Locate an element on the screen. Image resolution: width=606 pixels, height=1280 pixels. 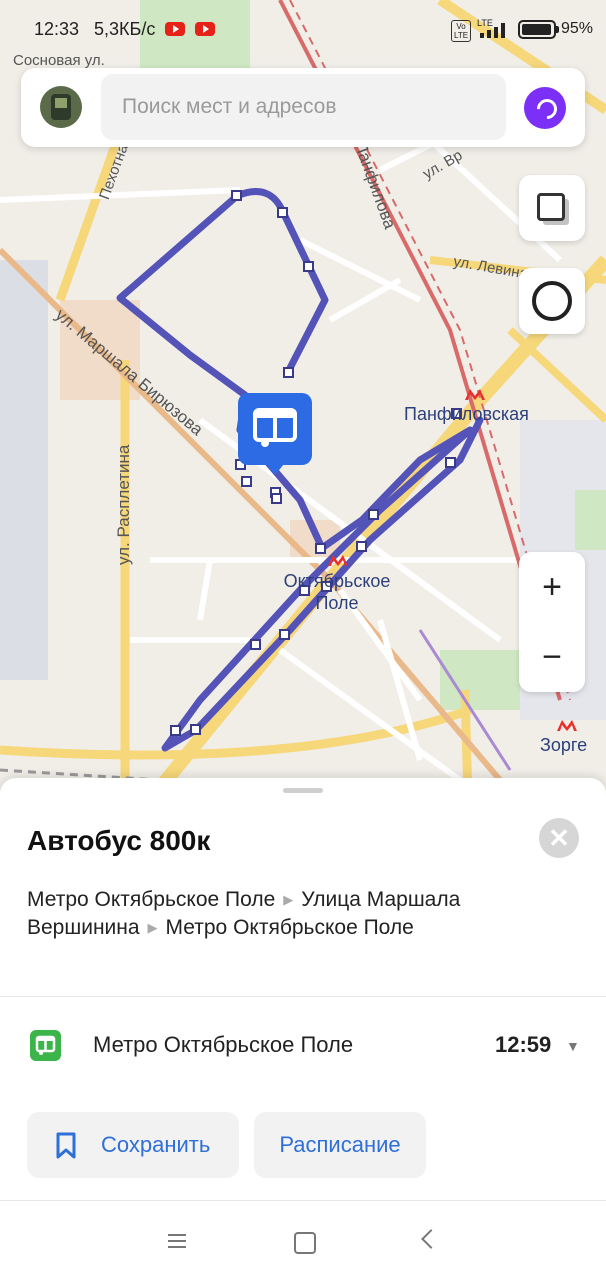
compass-button is located at coordinates (552, 301).